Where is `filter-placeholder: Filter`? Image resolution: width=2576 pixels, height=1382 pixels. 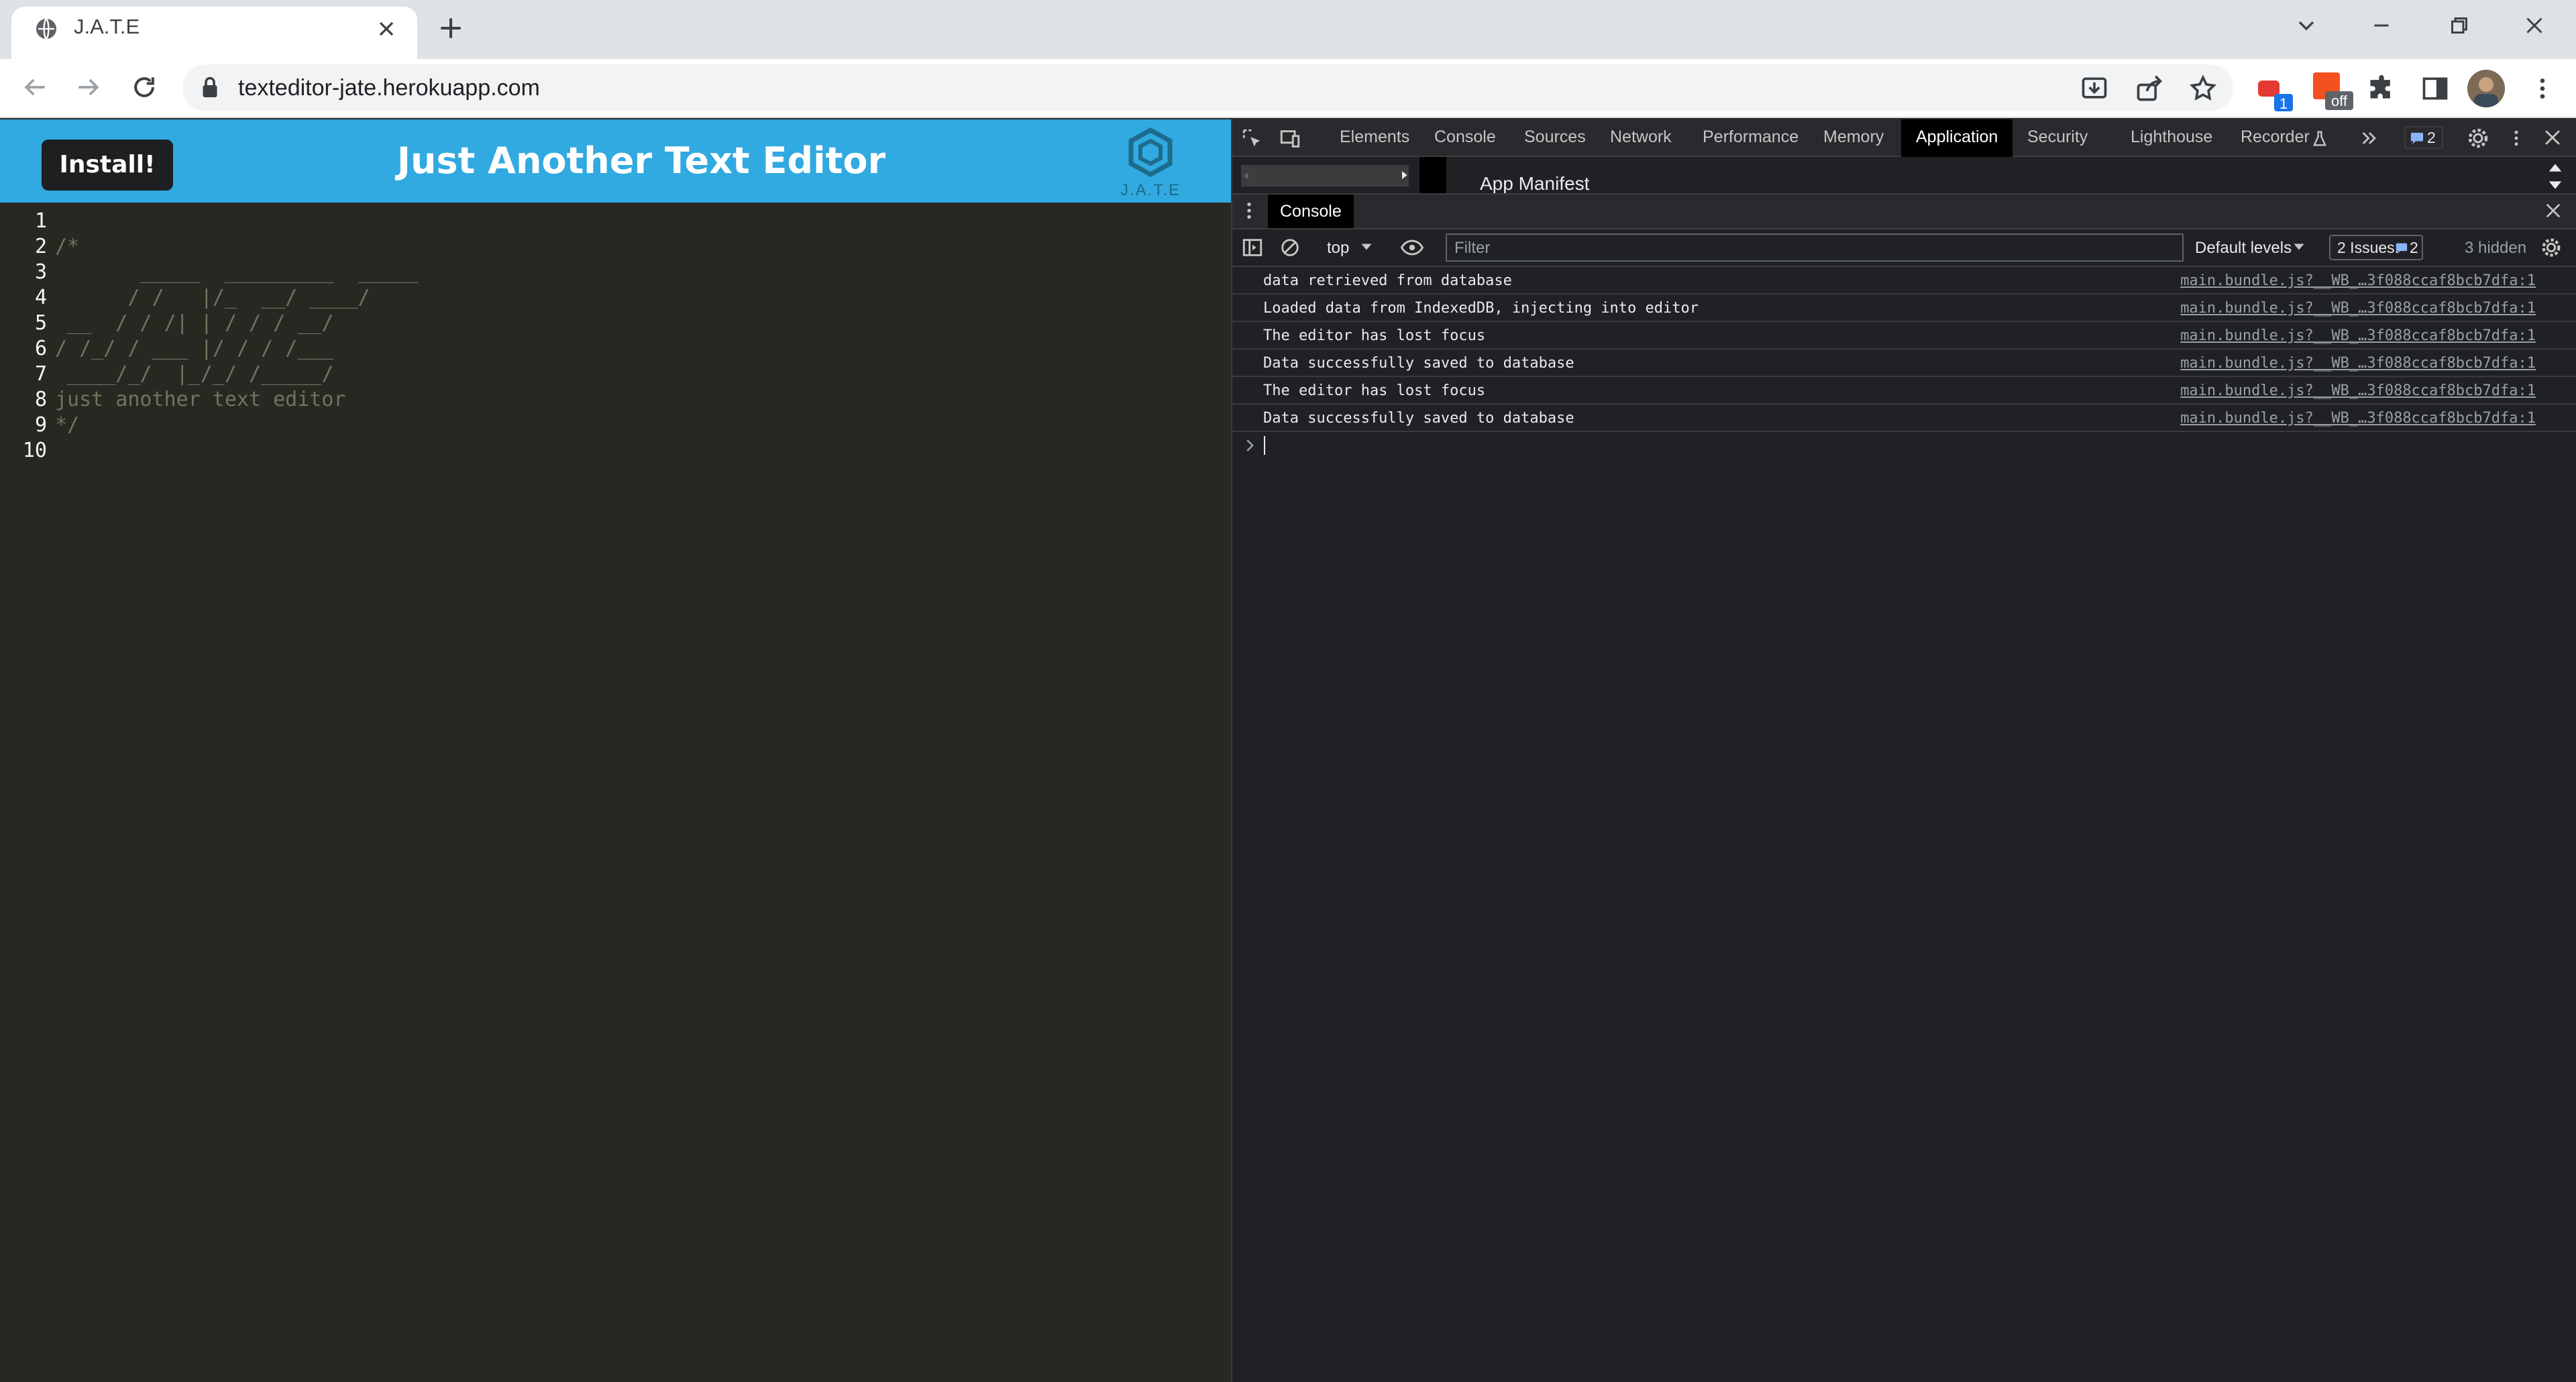
filter-placeholder: Filter is located at coordinates (1472, 248).